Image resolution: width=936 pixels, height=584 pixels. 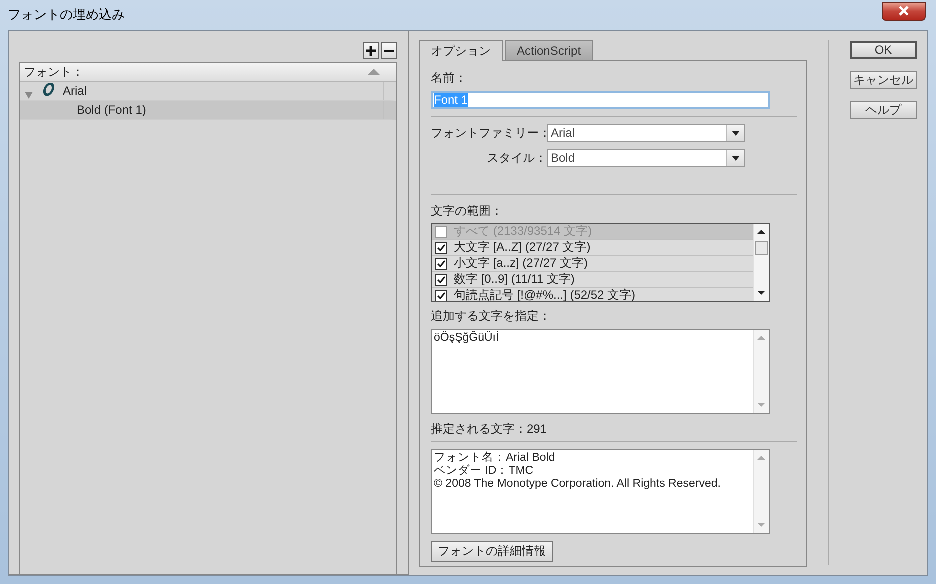 What do you see at coordinates (489, 429) in the screenshot?
I see `estimated-characters-text: 推定される文字：291` at bounding box center [489, 429].